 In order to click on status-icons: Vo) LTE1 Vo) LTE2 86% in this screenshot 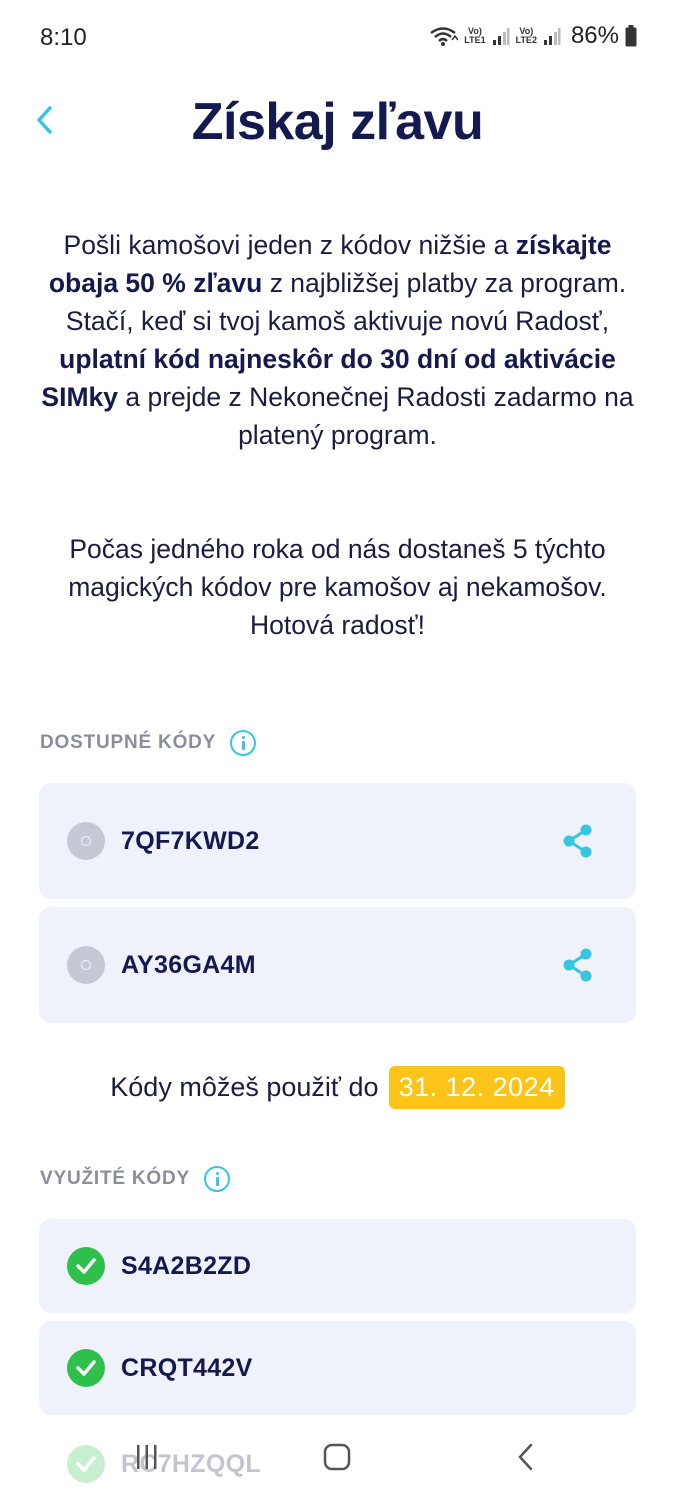, I will do `click(532, 36)`.